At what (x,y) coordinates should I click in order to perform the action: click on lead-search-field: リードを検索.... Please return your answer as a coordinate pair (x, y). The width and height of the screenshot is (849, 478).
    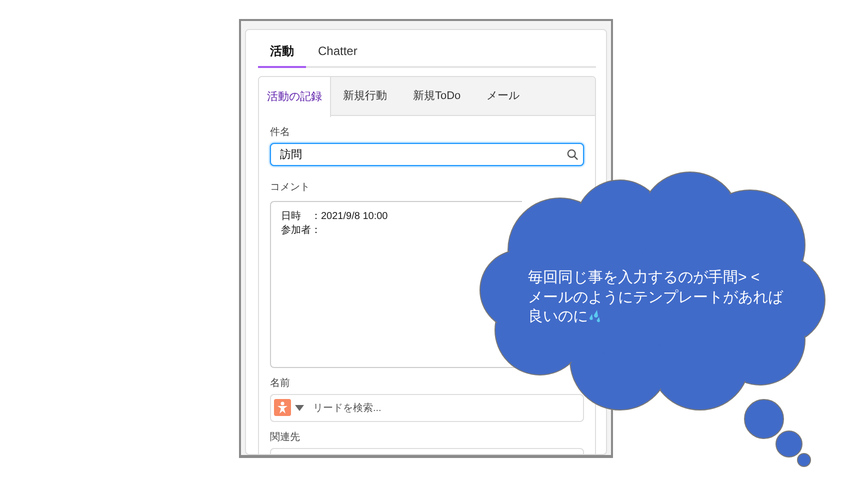
    Looking at the image, I should click on (427, 408).